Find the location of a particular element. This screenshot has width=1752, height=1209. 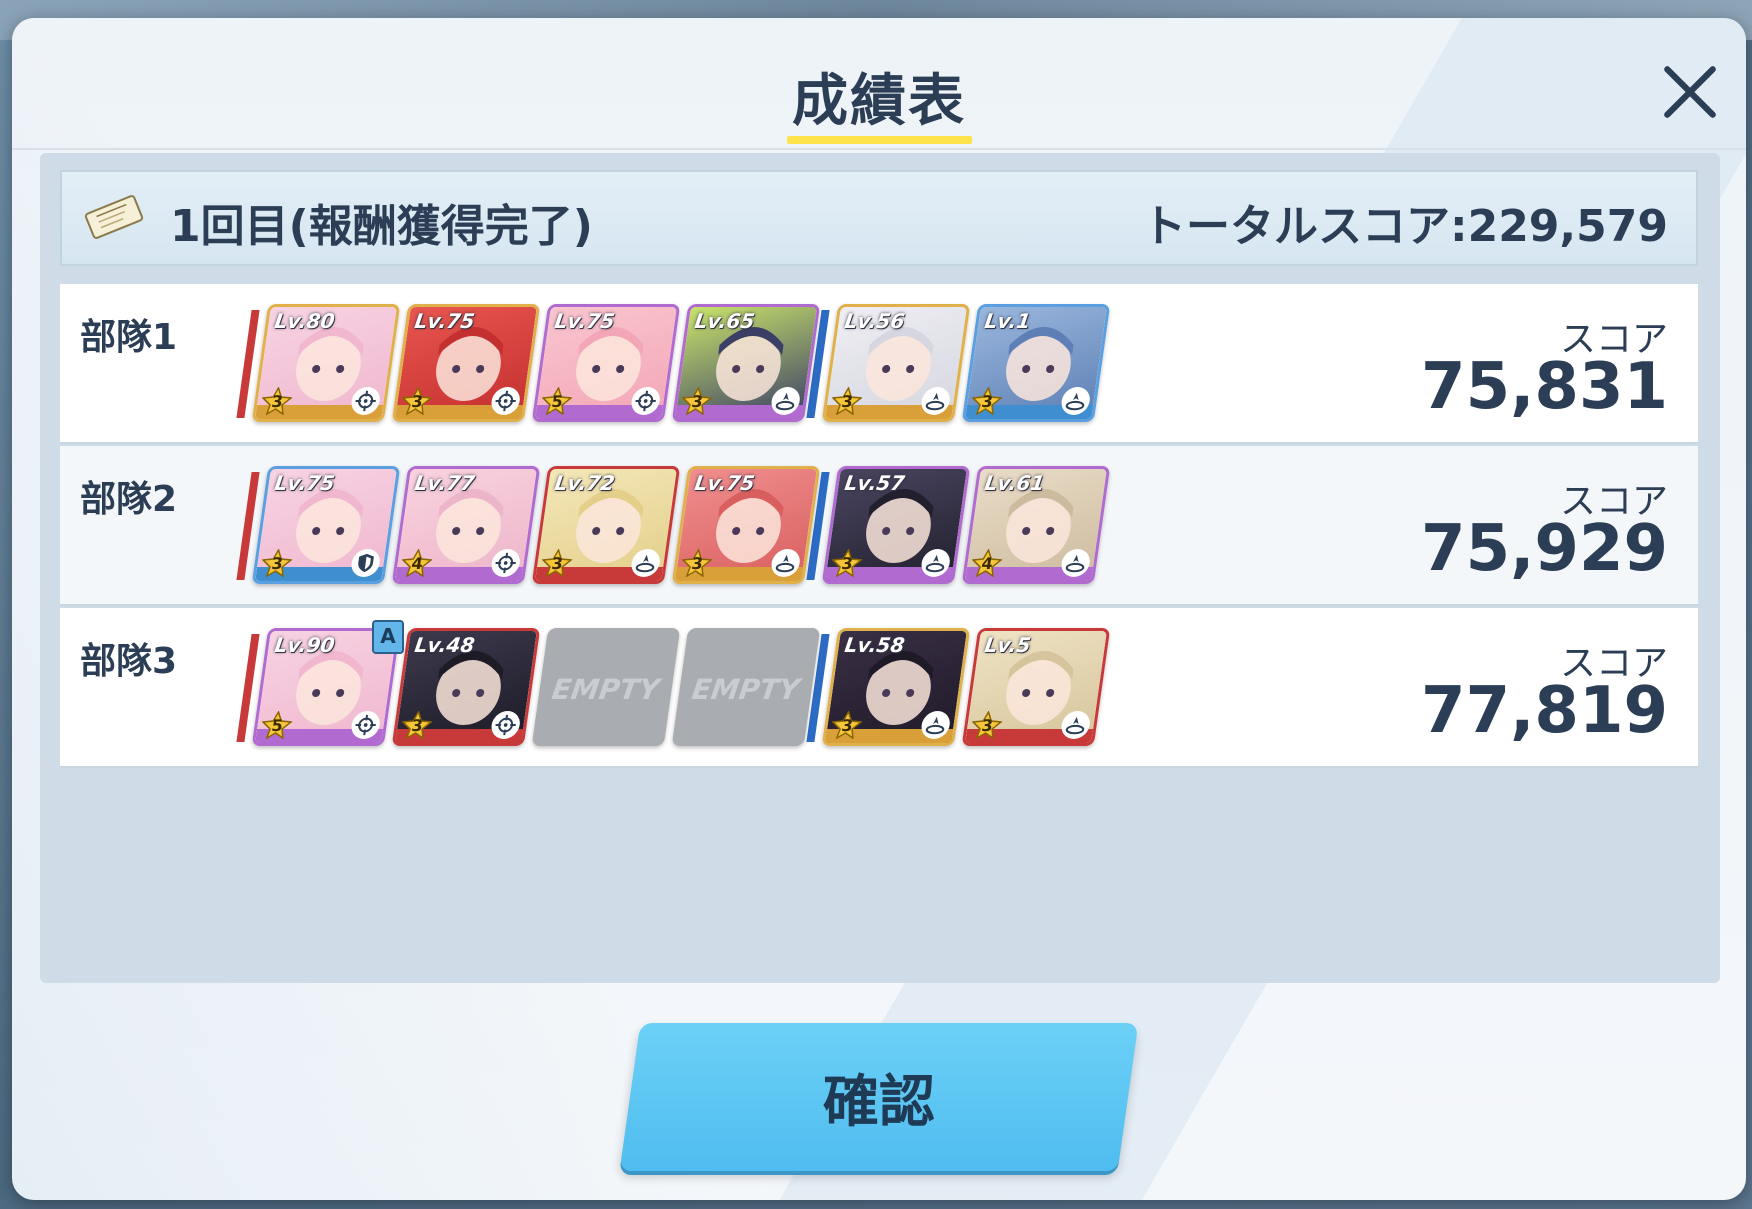

student-card: Lv.58 3 is located at coordinates (896, 687).